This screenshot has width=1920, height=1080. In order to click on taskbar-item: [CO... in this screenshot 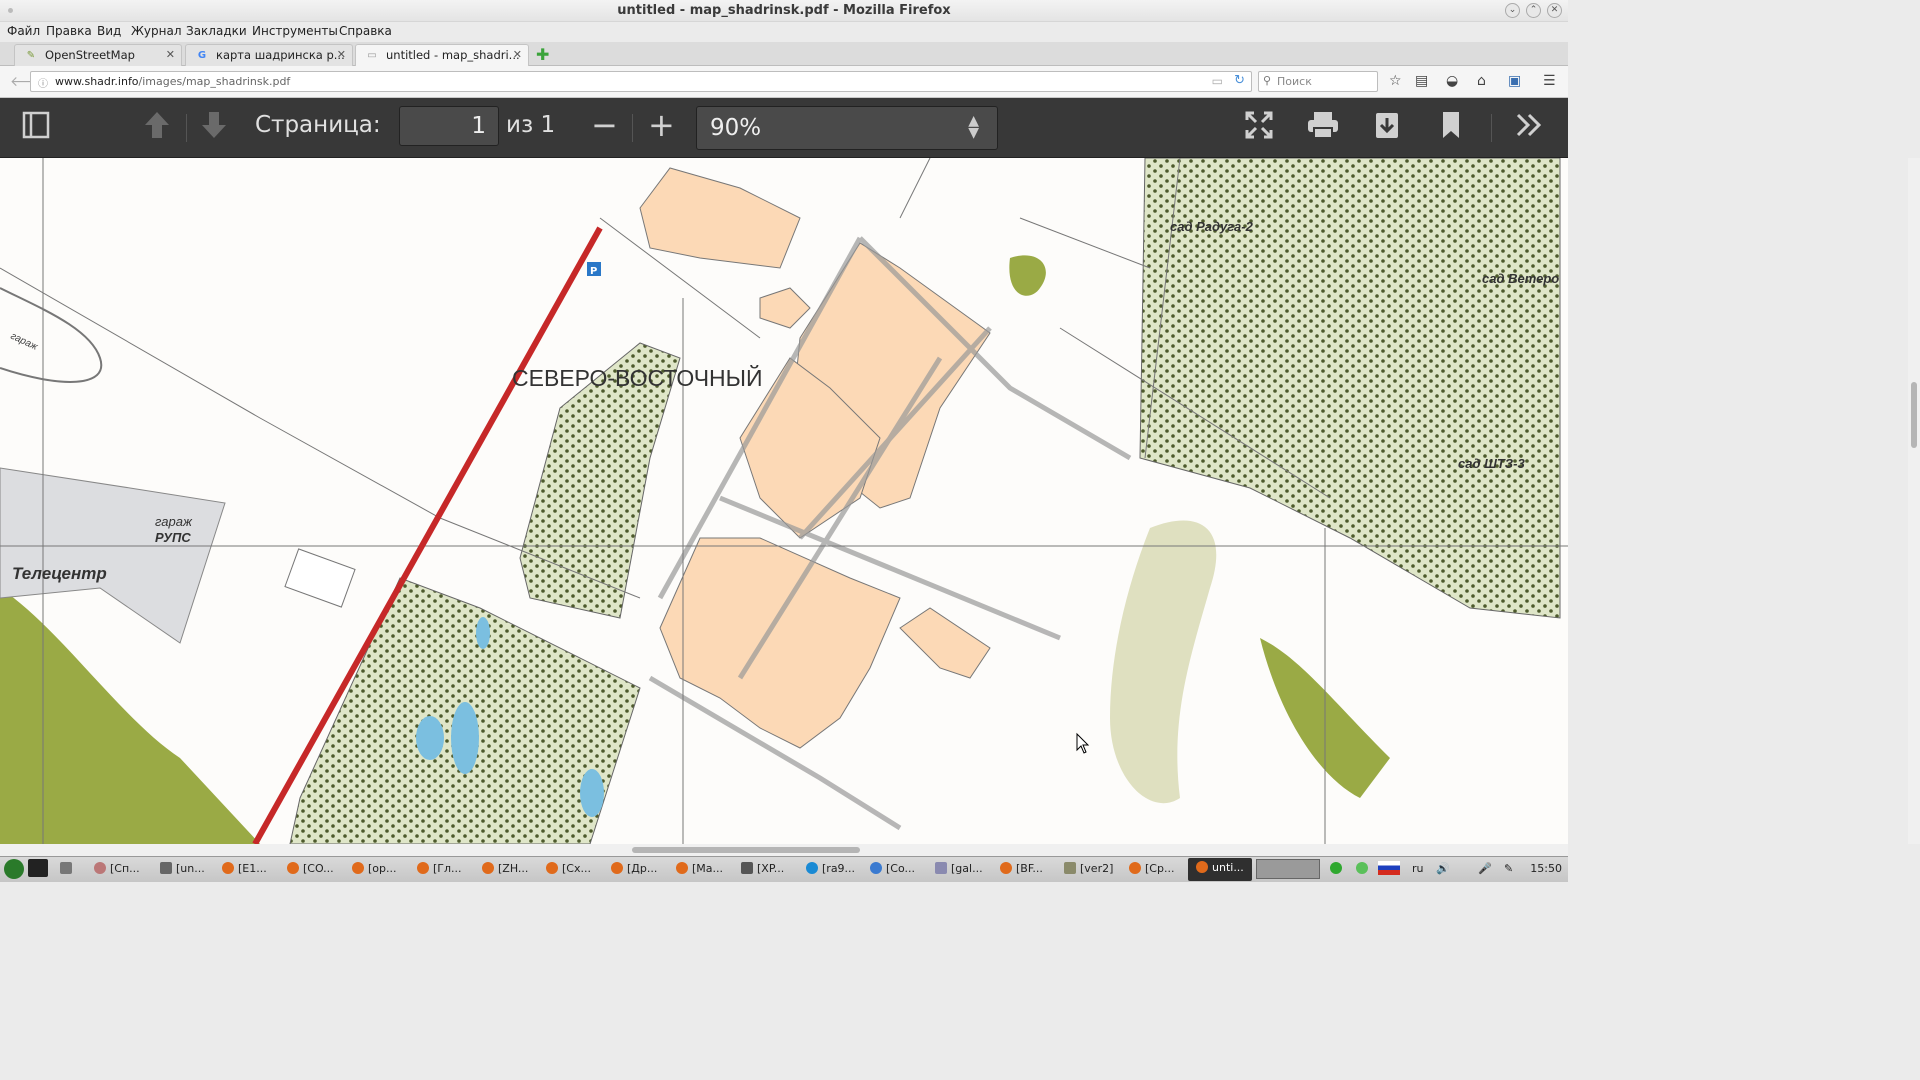, I will do `click(310, 868)`.